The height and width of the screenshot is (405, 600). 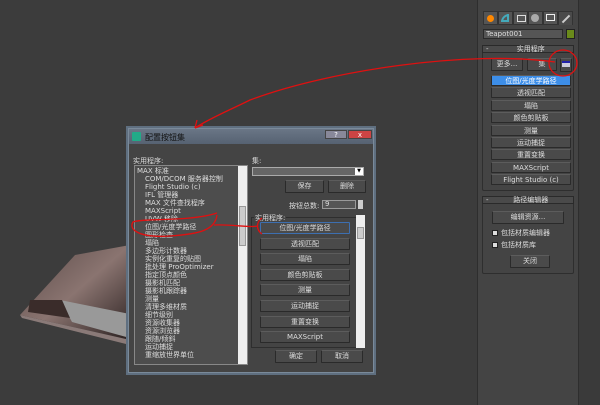 I want to click on path-editor-rollout-header: - 路径编辑器, so click(x=528, y=200).